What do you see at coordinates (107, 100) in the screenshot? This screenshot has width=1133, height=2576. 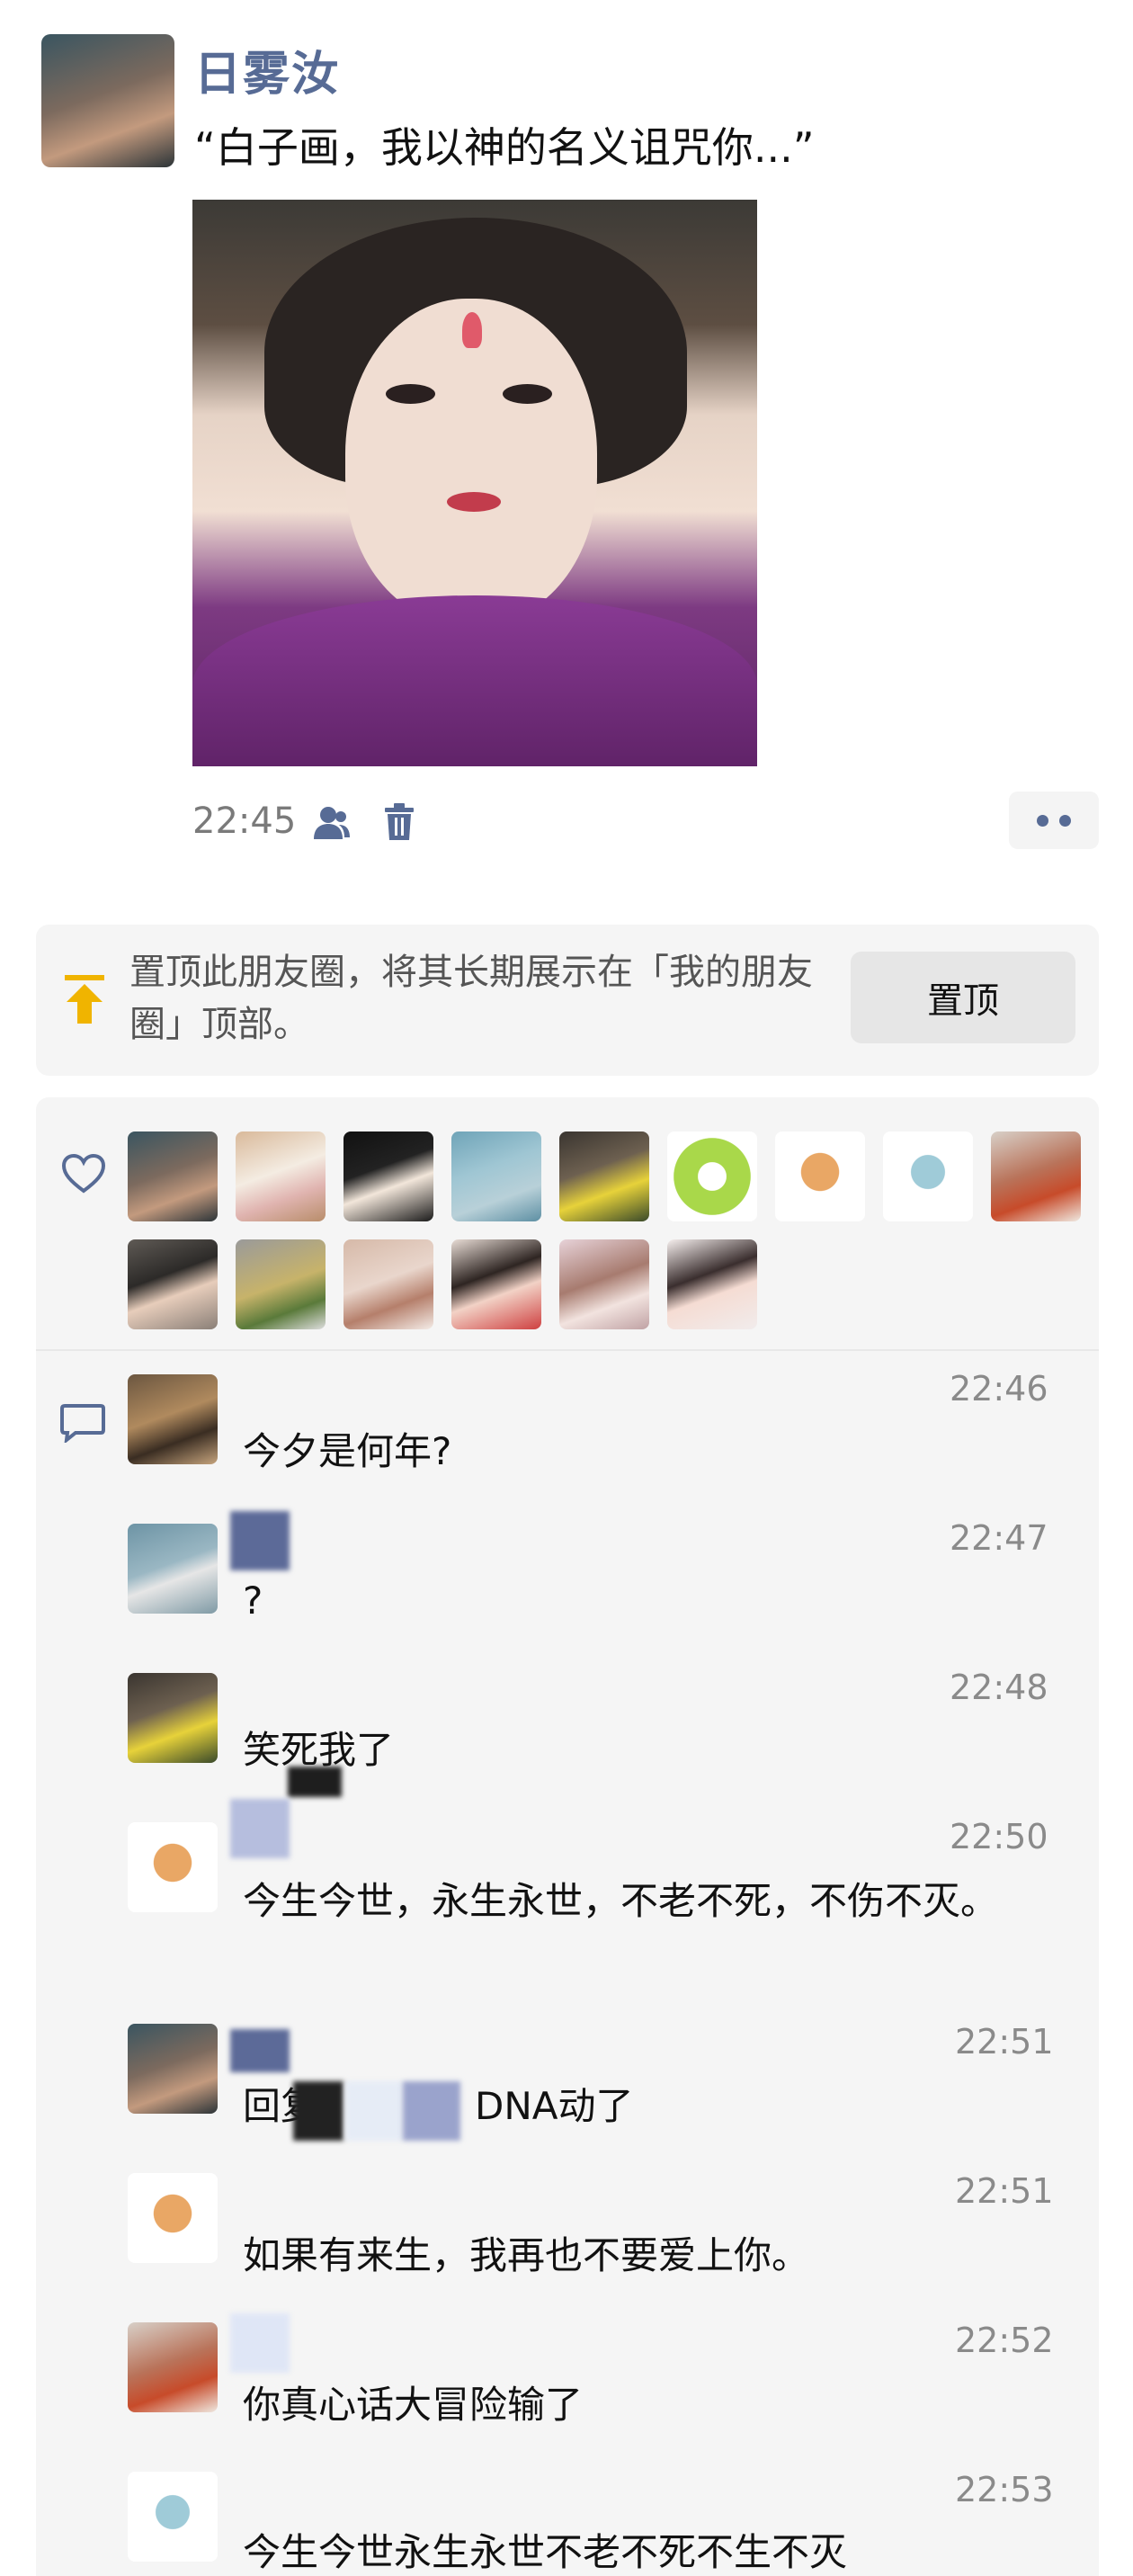 I see `author-avatar` at bounding box center [107, 100].